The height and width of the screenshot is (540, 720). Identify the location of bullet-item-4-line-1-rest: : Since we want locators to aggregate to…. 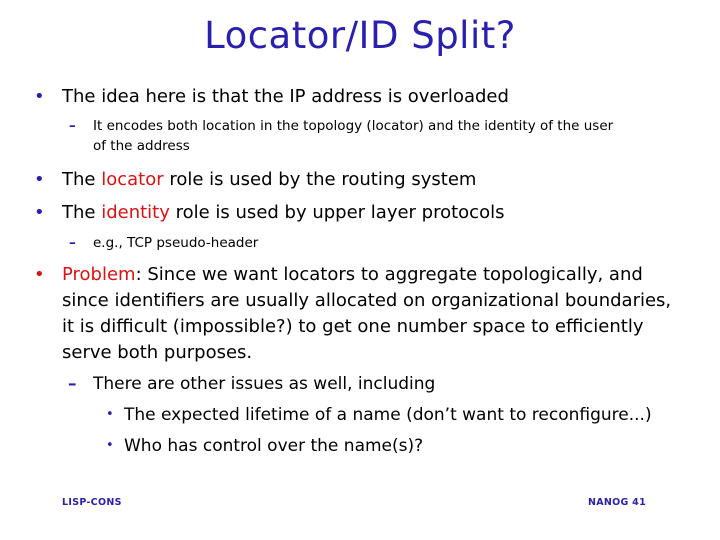
(389, 274).